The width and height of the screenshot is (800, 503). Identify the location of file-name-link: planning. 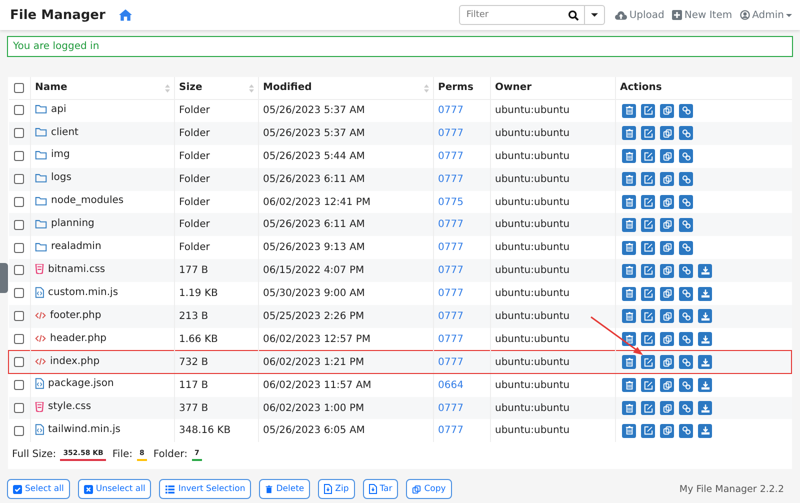
(72, 224).